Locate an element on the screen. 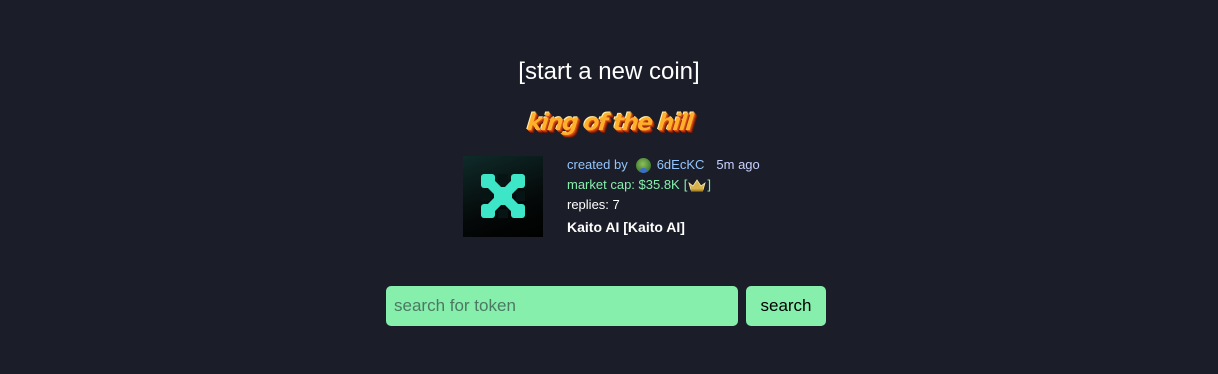 Image resolution: width=1218 pixels, height=374 pixels. king-badge: [ ] is located at coordinates (697, 185).